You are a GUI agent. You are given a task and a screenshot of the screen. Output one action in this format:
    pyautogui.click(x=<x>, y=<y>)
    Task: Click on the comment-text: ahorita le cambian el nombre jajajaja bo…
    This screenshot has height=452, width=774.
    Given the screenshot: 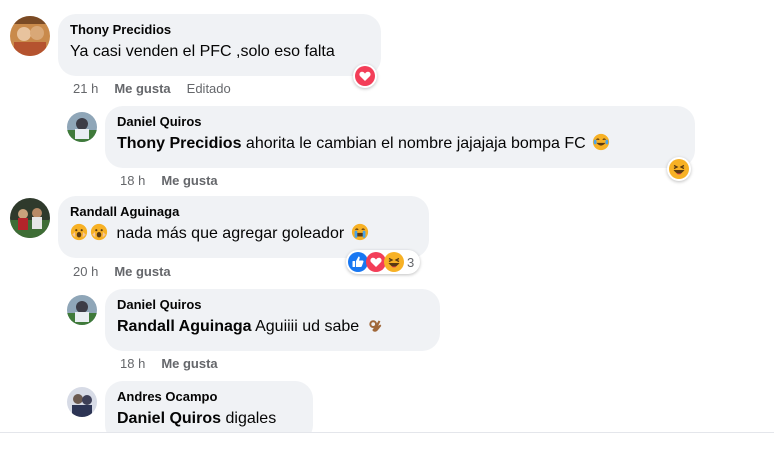 What is the action you would take?
    pyautogui.click(x=415, y=143)
    